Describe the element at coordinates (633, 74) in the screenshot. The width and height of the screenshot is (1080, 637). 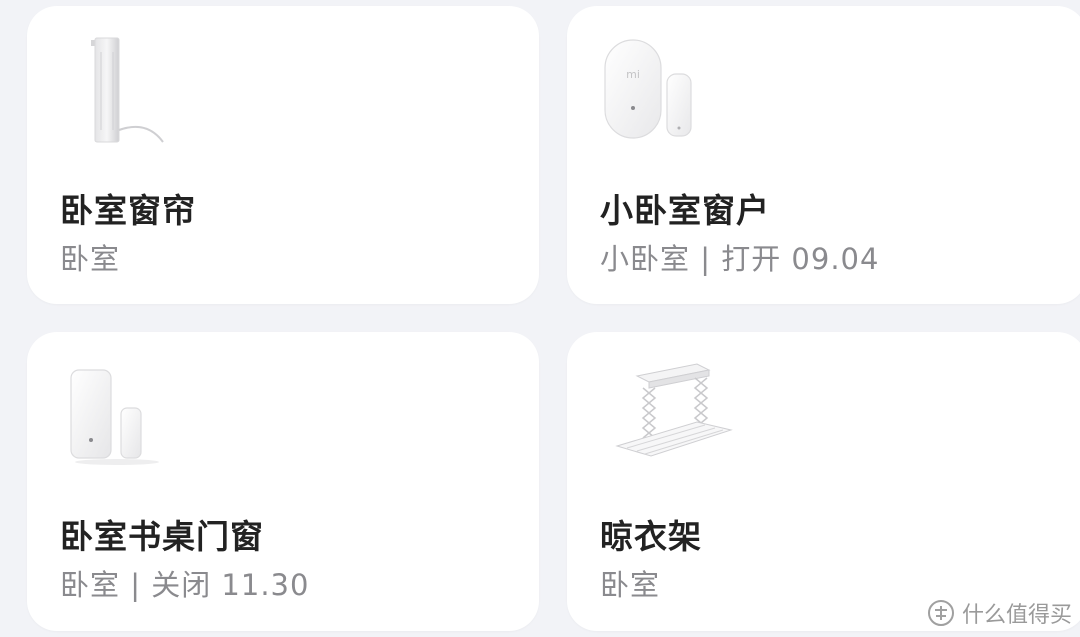
I see `svg-text: mi` at that location.